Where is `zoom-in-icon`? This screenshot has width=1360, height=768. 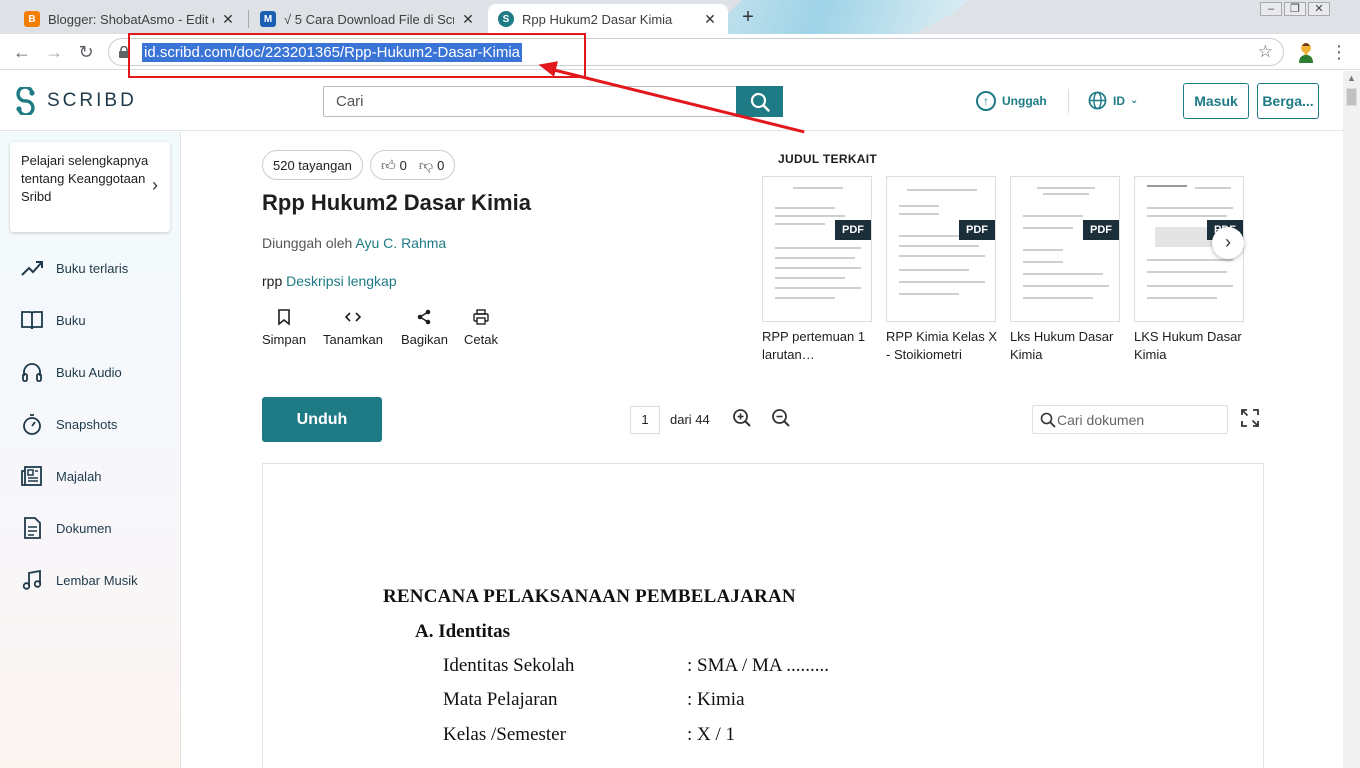 zoom-in-icon is located at coordinates (742, 418).